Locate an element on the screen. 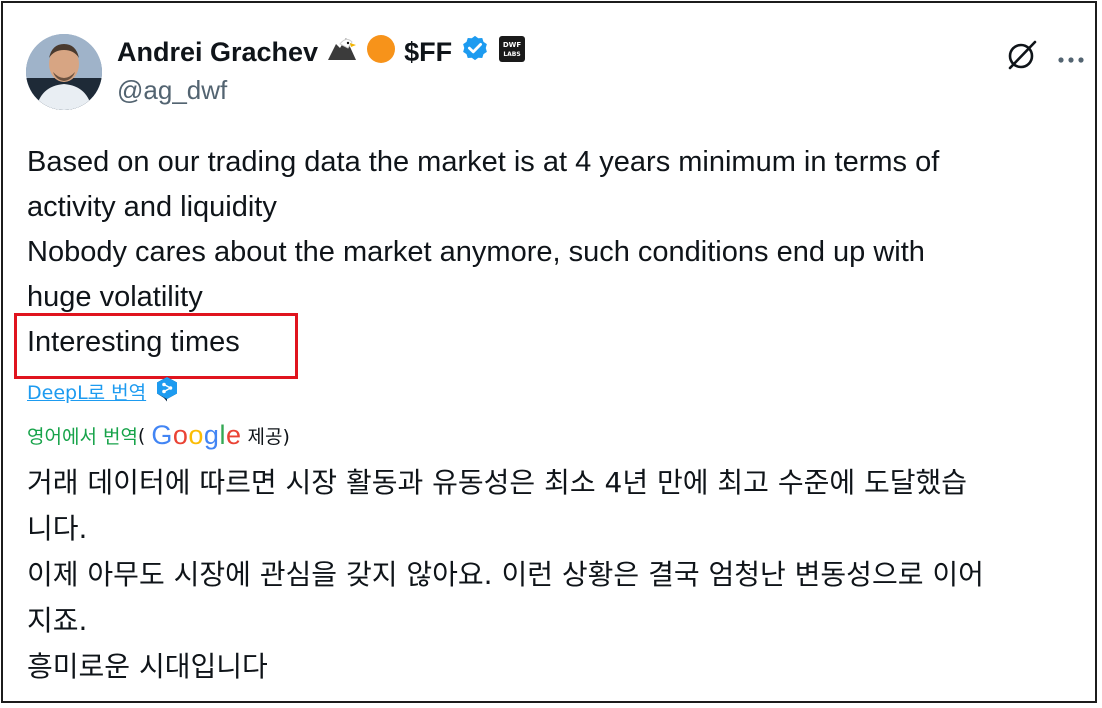  author-handle: @ag_dwf is located at coordinates (172, 90).